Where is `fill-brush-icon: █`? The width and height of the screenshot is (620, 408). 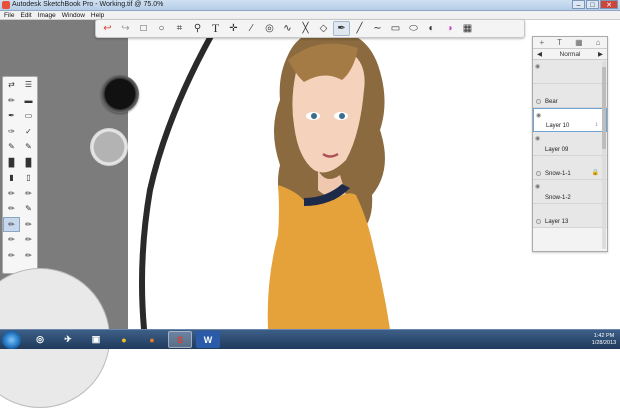 fill-brush-icon: █ is located at coordinates (11, 162).